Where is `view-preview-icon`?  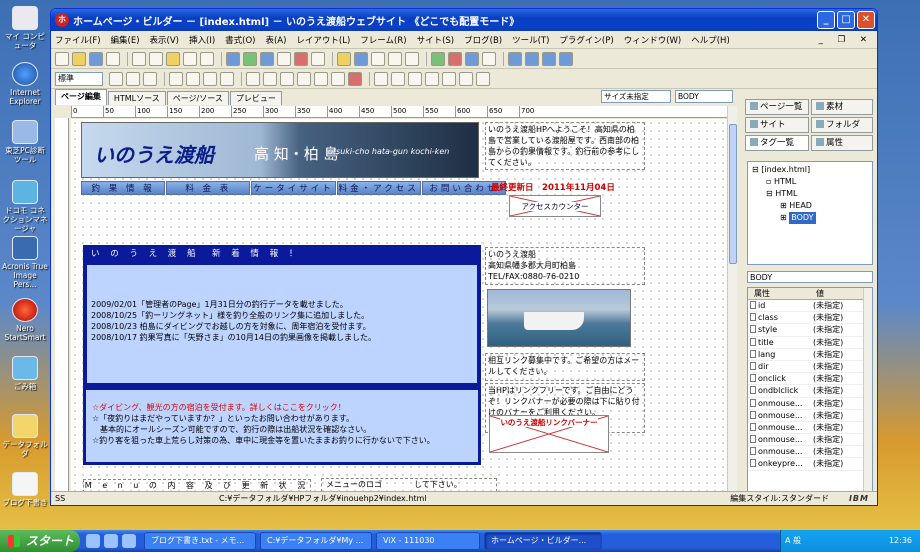 view-preview-icon is located at coordinates (566, 58).